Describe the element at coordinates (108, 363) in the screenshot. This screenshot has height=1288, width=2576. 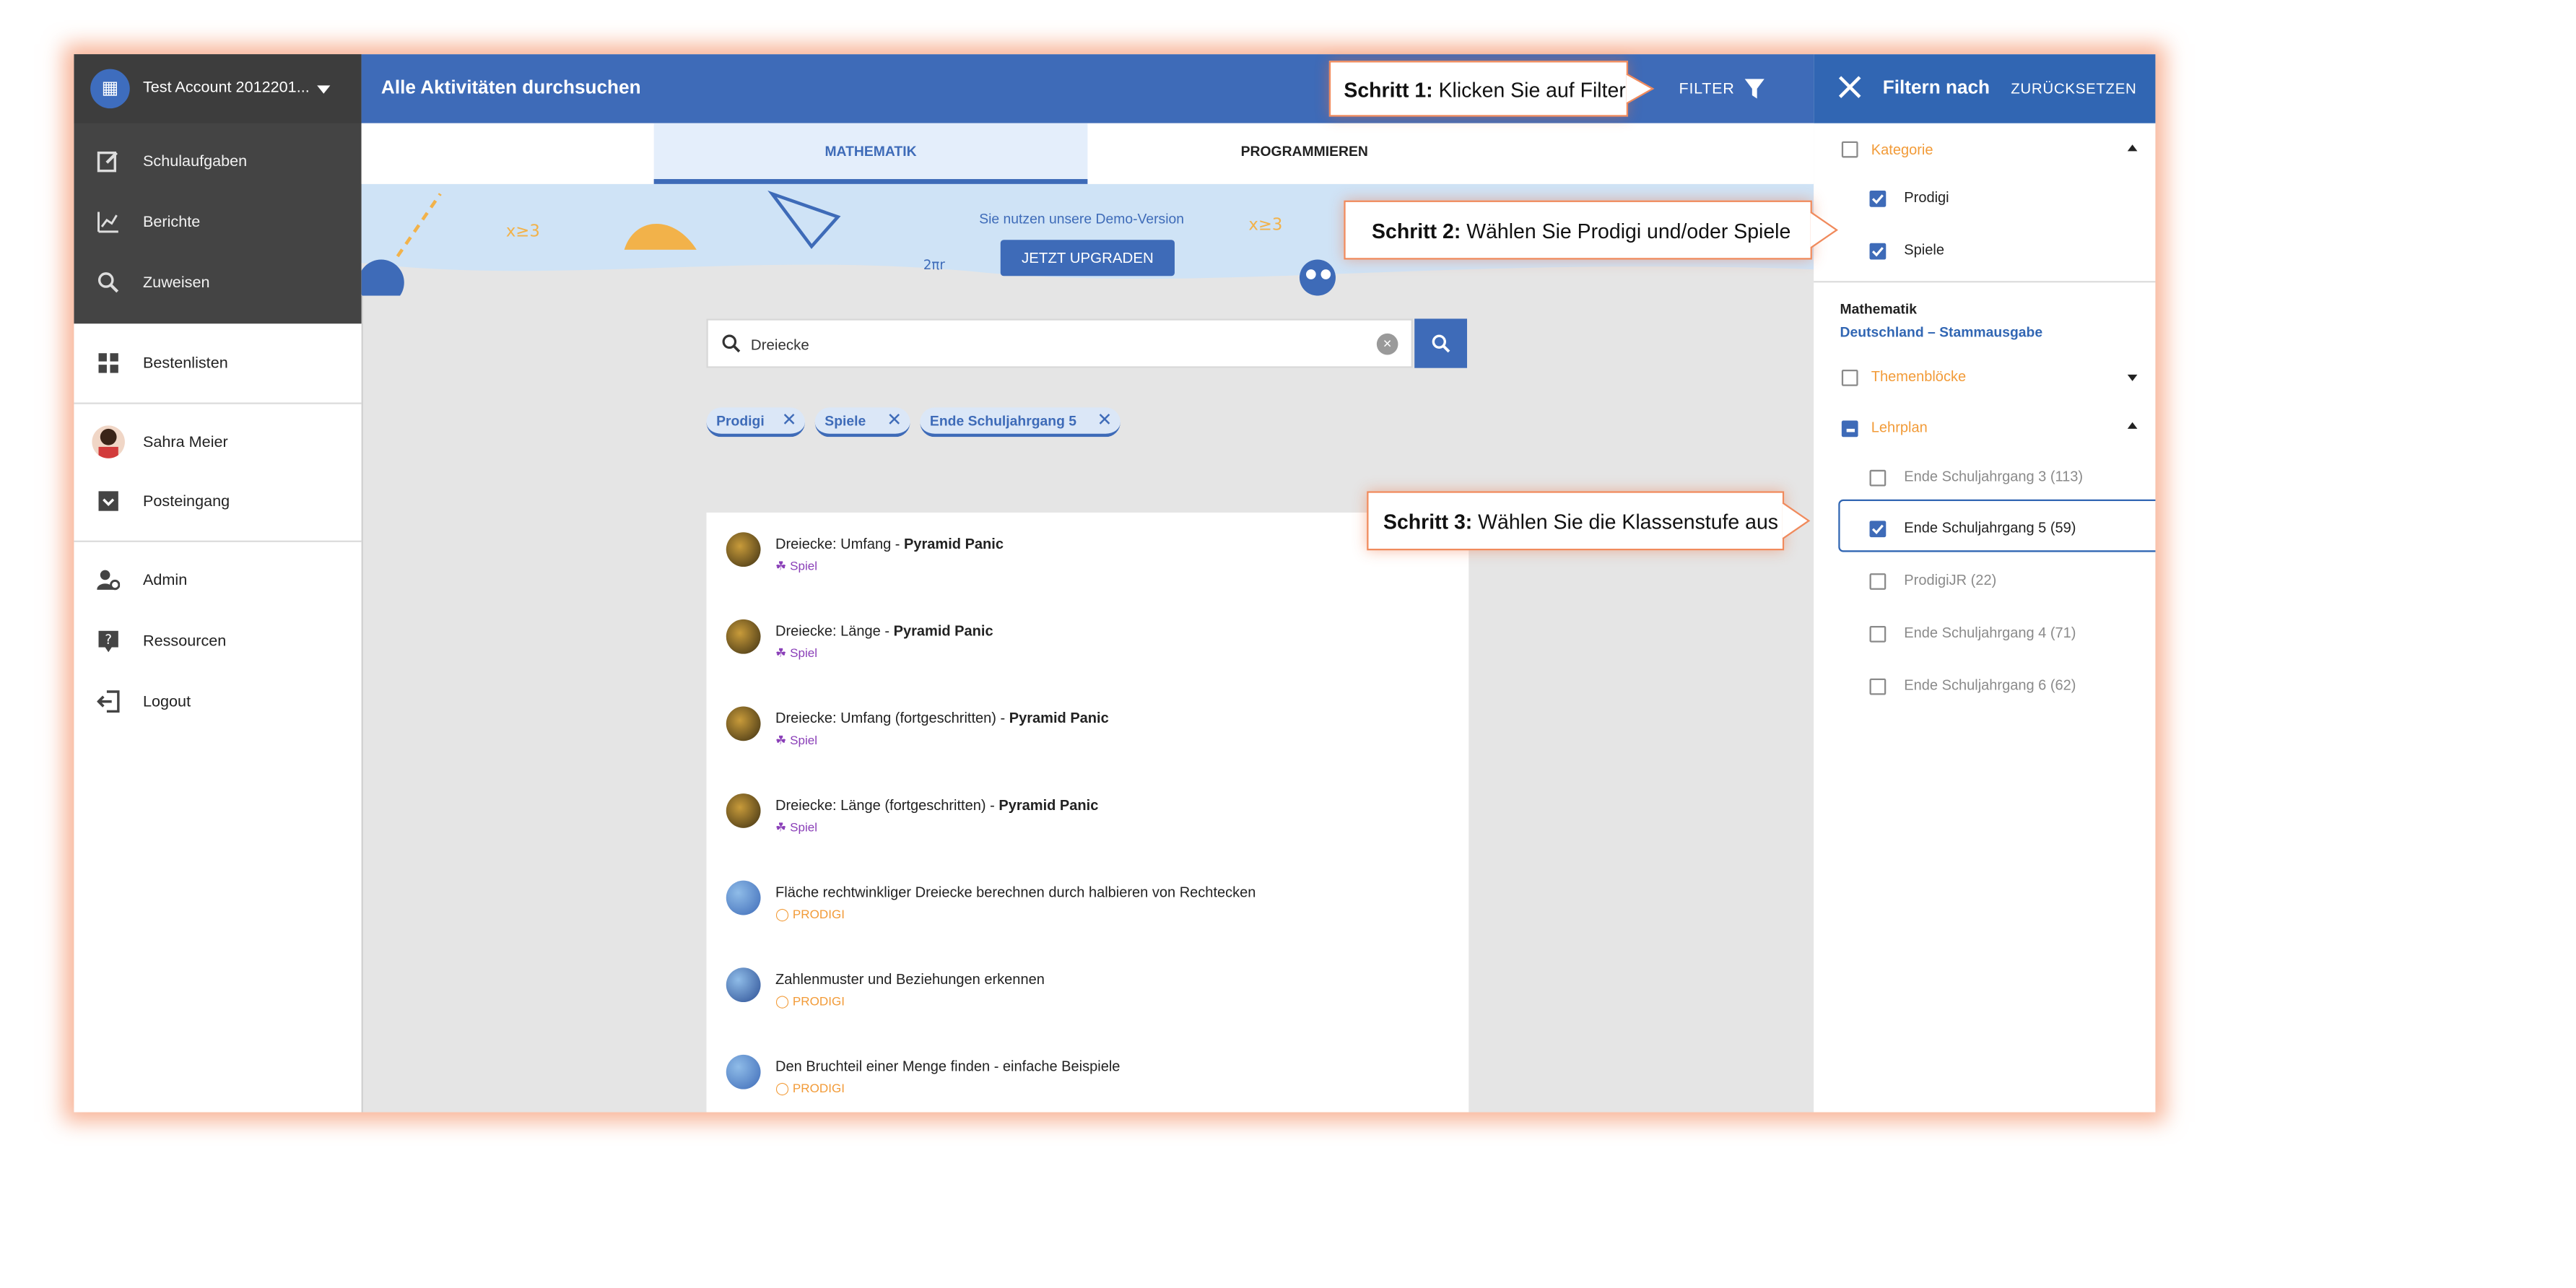
I see `grid-icon` at that location.